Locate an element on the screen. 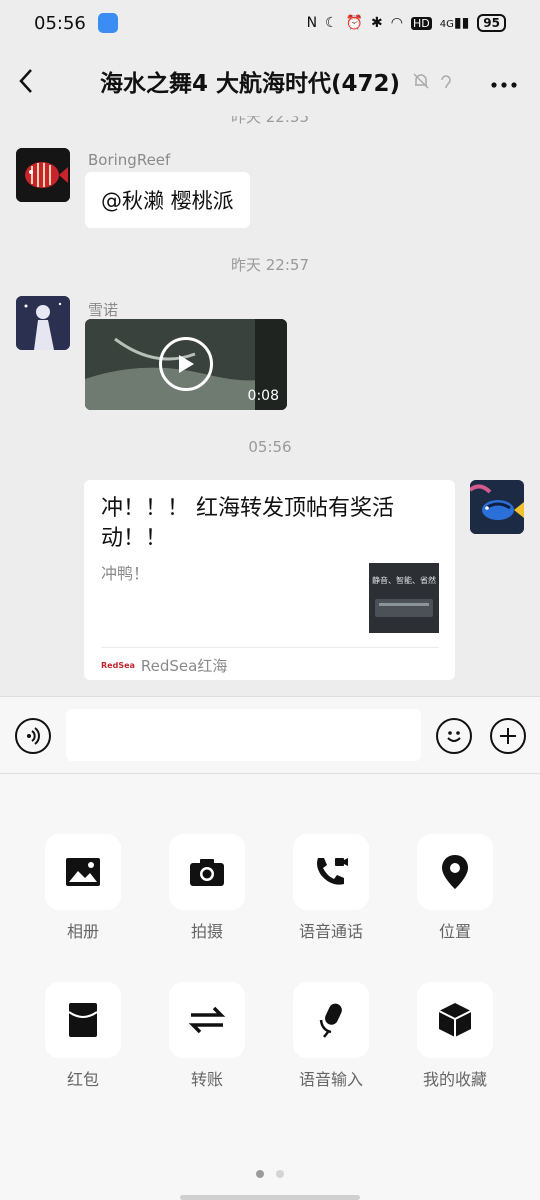 The height and width of the screenshot is (1200, 540). status-bar: 05:56 N ☾ ⏰ ✱ ◠ HD 4G▮▮ 95 is located at coordinates (270, 23).